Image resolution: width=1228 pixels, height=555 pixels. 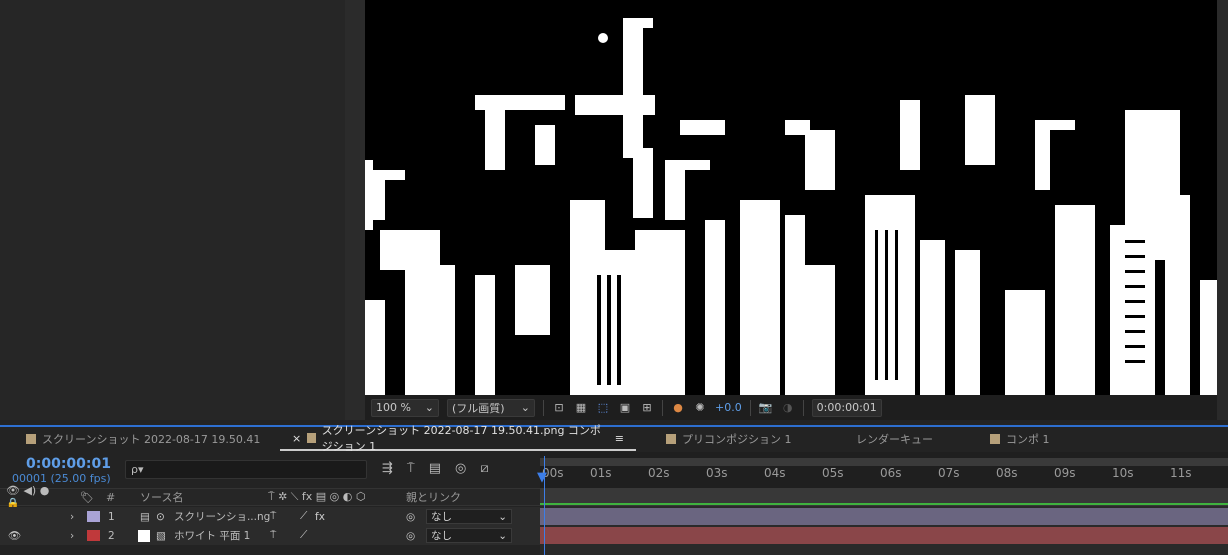 I want to click on timeline-tracks, so click(x=884, y=521).